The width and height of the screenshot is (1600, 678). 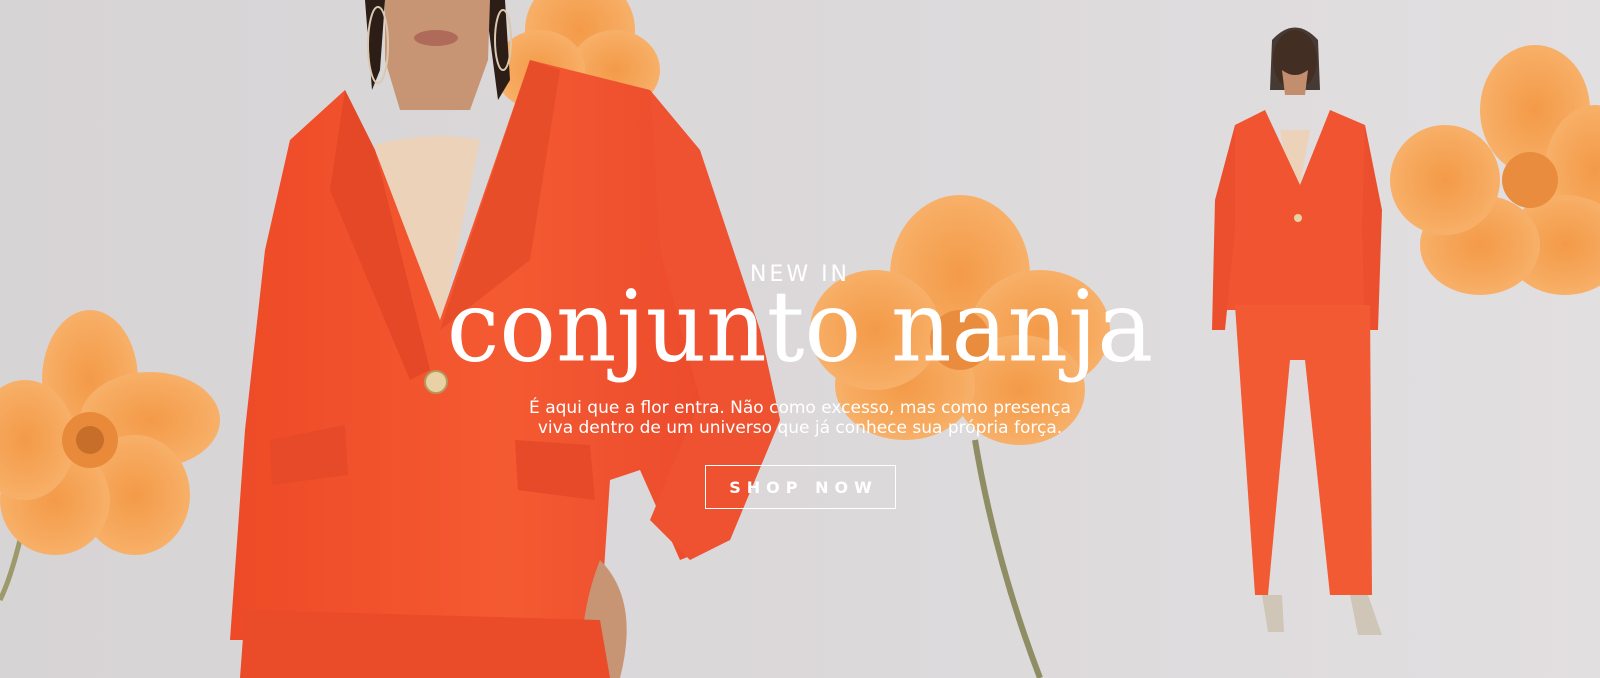 What do you see at coordinates (960, 436) in the screenshot?
I see `flower-center` at bounding box center [960, 436].